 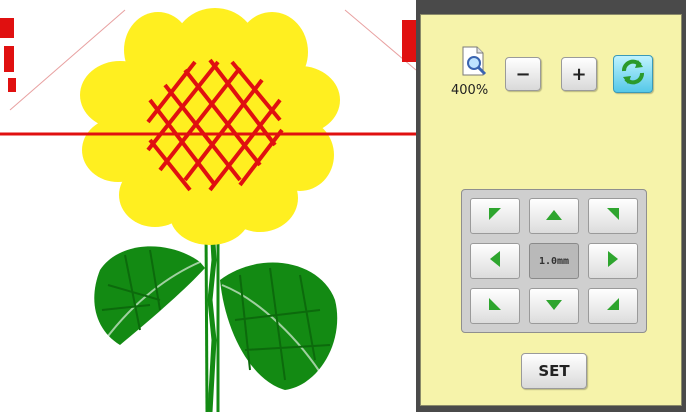 I want to click on arrow-down-right-icon, so click(x=613, y=306).